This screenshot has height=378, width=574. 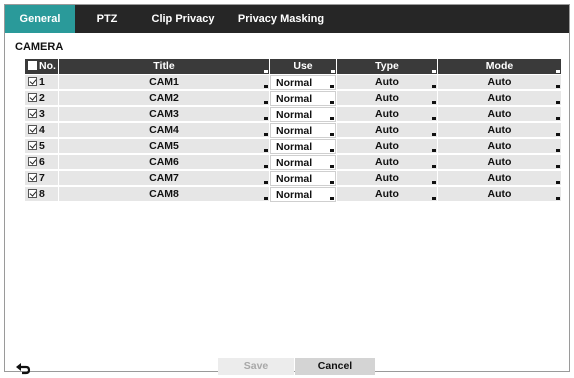 What do you see at coordinates (303, 66) in the screenshot?
I see `header-use: Use` at bounding box center [303, 66].